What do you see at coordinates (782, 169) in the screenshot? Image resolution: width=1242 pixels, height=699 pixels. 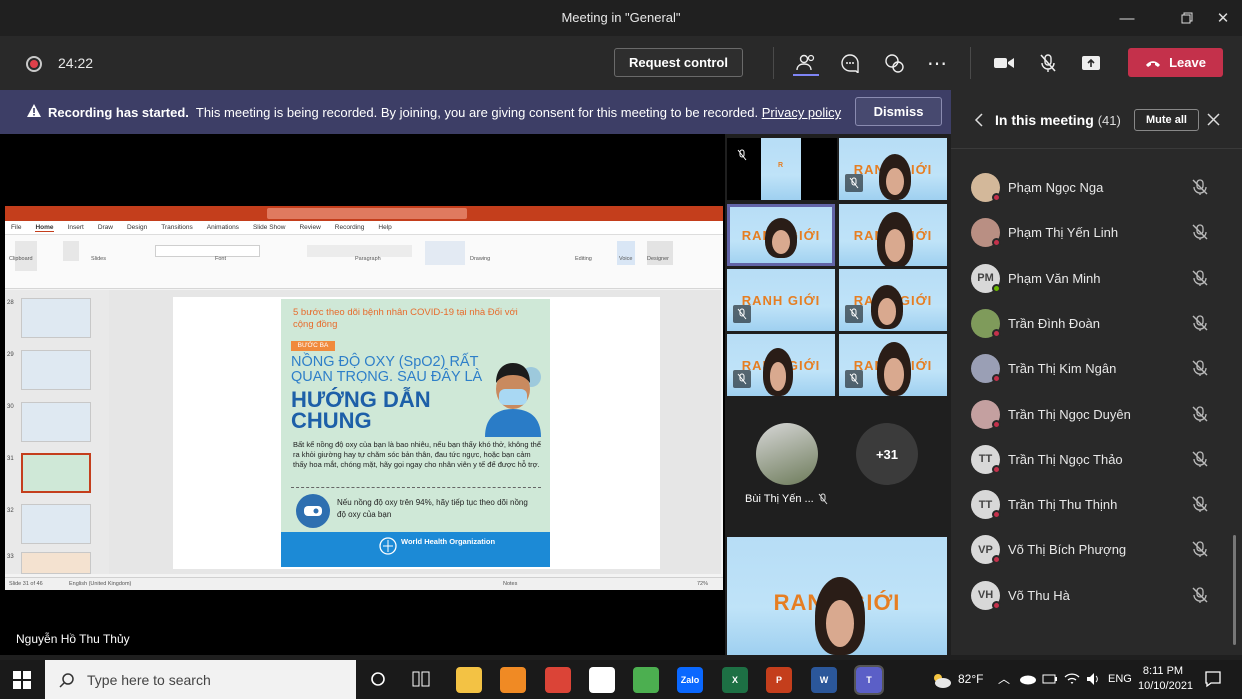 I see `video-tile: R` at bounding box center [782, 169].